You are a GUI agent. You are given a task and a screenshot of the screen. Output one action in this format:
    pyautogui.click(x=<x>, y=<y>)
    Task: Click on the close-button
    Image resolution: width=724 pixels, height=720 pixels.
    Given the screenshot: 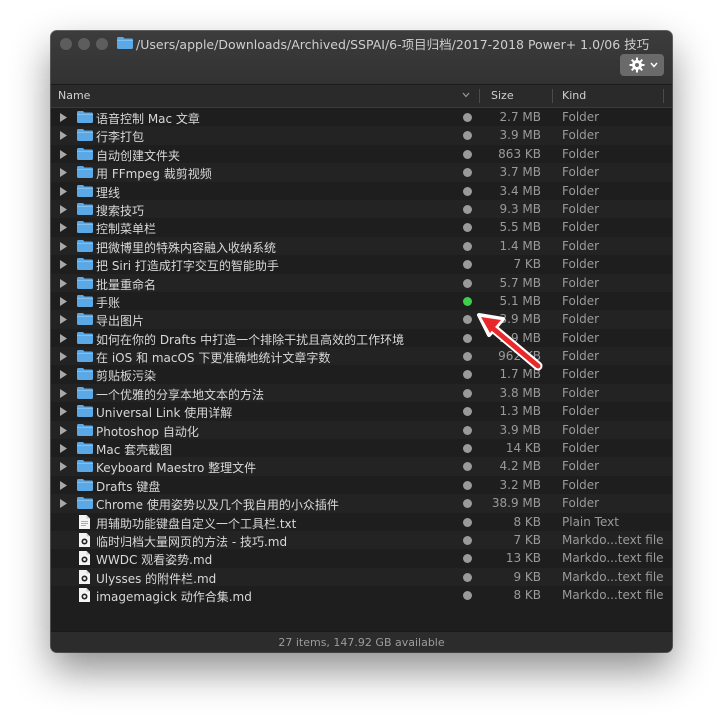 What is the action you would take?
    pyautogui.click(x=66, y=44)
    